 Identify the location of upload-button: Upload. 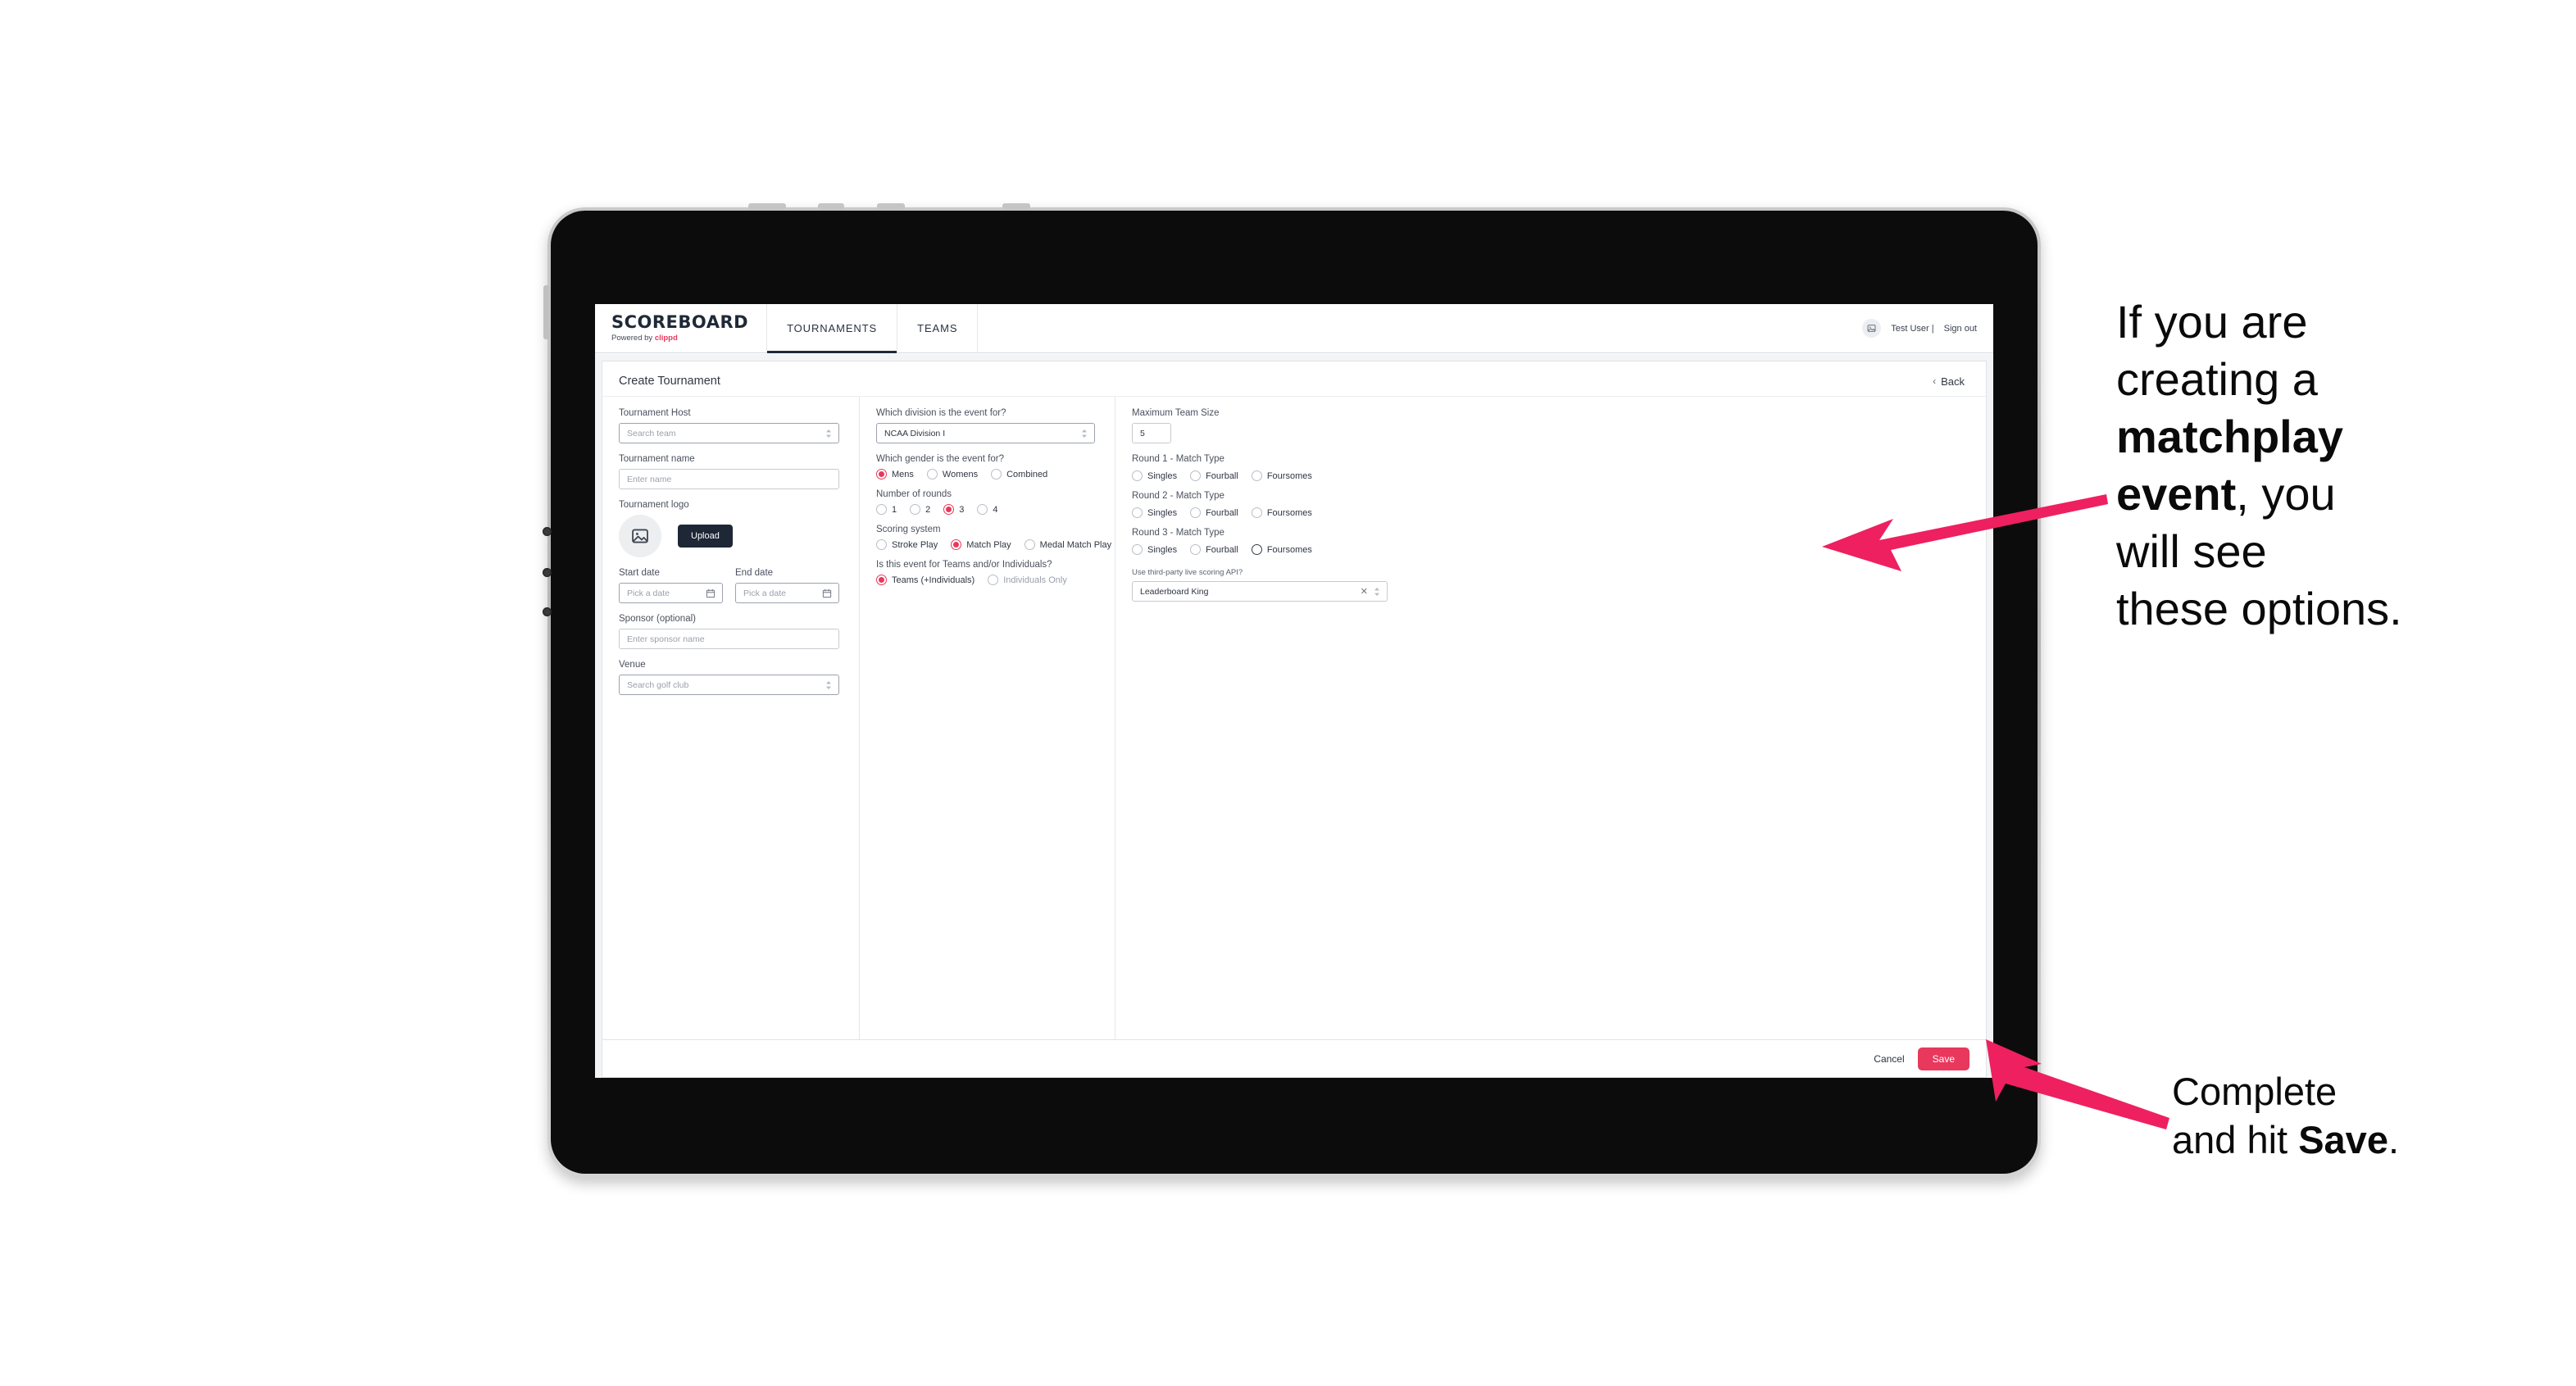
(705, 536).